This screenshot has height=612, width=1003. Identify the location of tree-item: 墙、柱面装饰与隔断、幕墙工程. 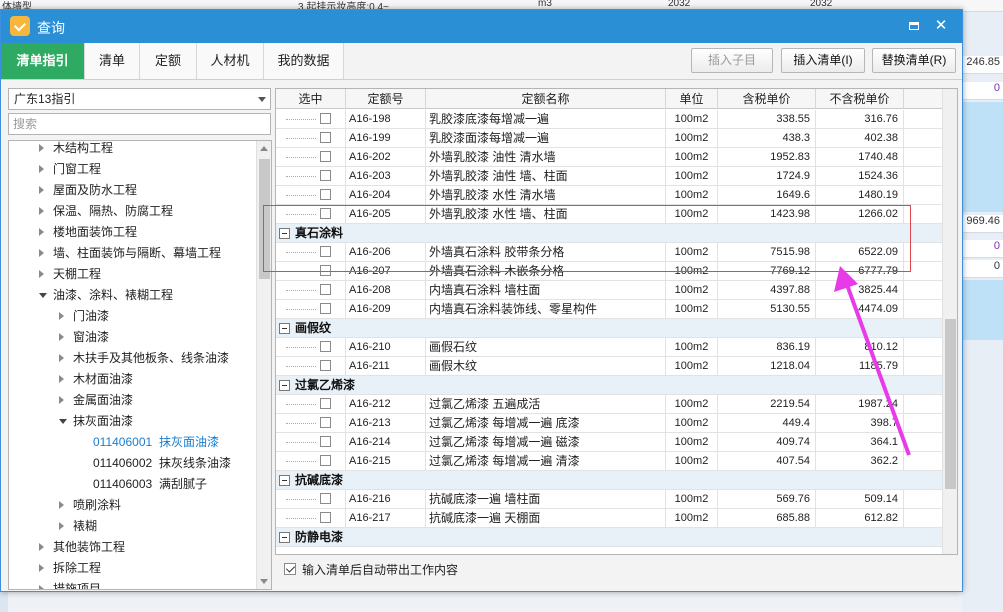
(133, 253).